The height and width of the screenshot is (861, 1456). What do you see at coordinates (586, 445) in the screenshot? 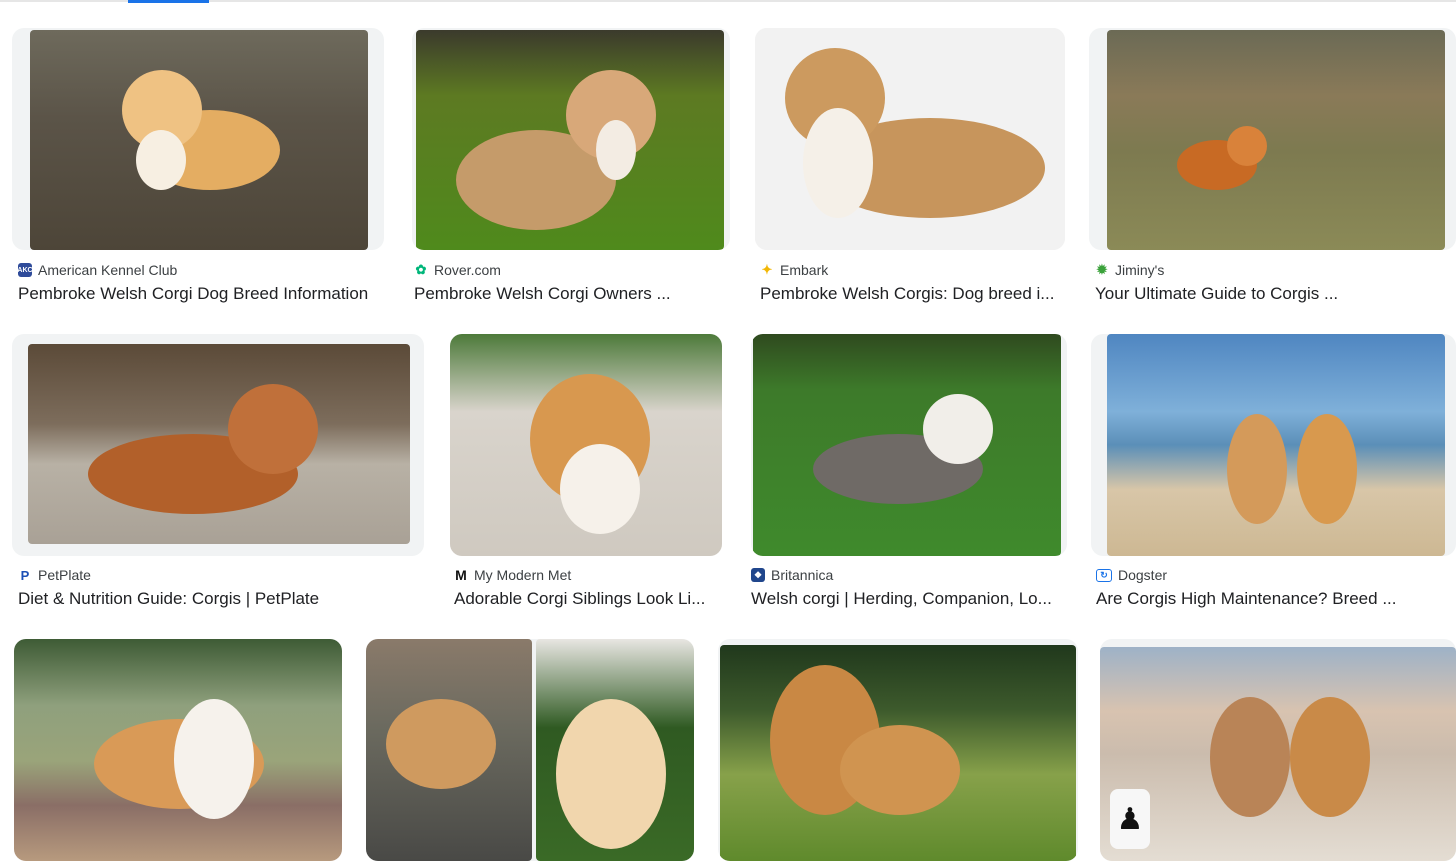
I see `result-image-mymodernmet` at bounding box center [586, 445].